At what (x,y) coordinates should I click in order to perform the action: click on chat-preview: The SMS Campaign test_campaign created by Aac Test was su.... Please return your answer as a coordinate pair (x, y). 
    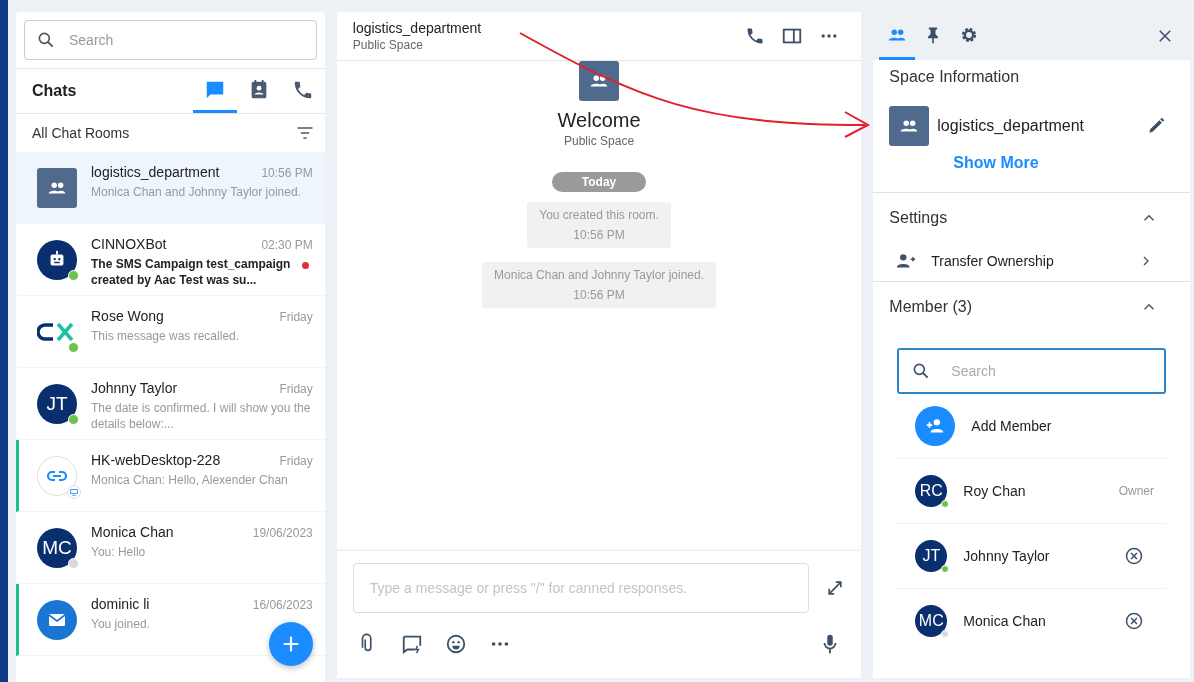
    Looking at the image, I should click on (191, 272).